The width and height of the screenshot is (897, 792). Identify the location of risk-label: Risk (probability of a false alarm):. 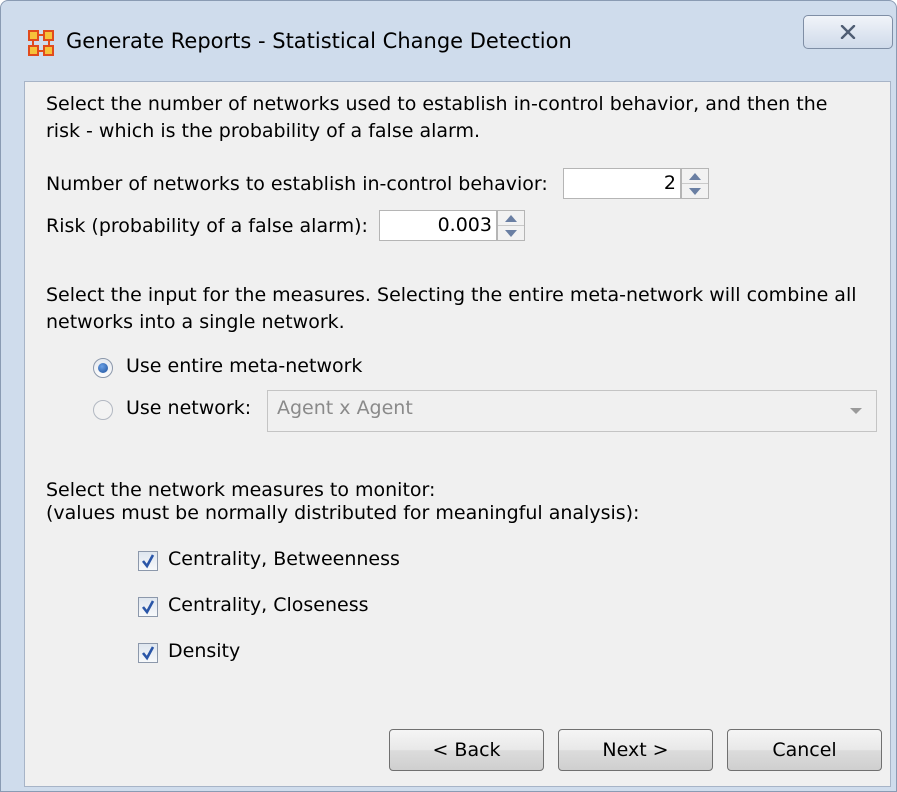
(207, 226).